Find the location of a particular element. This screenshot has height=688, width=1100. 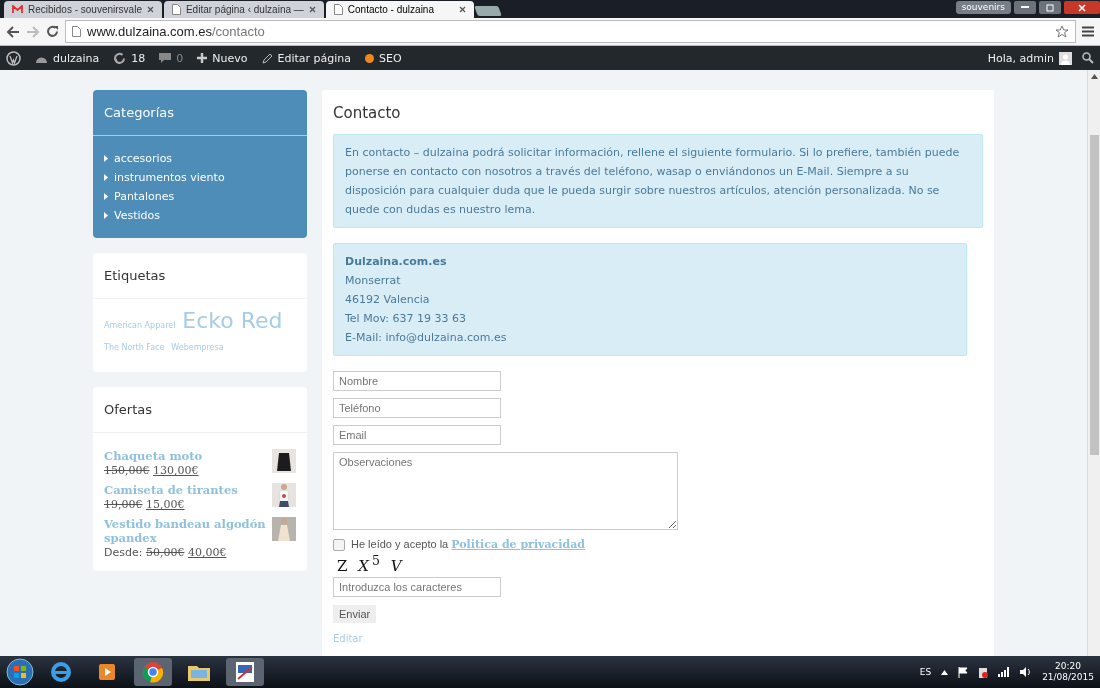

close-window-button is located at coordinates (1082, 7).